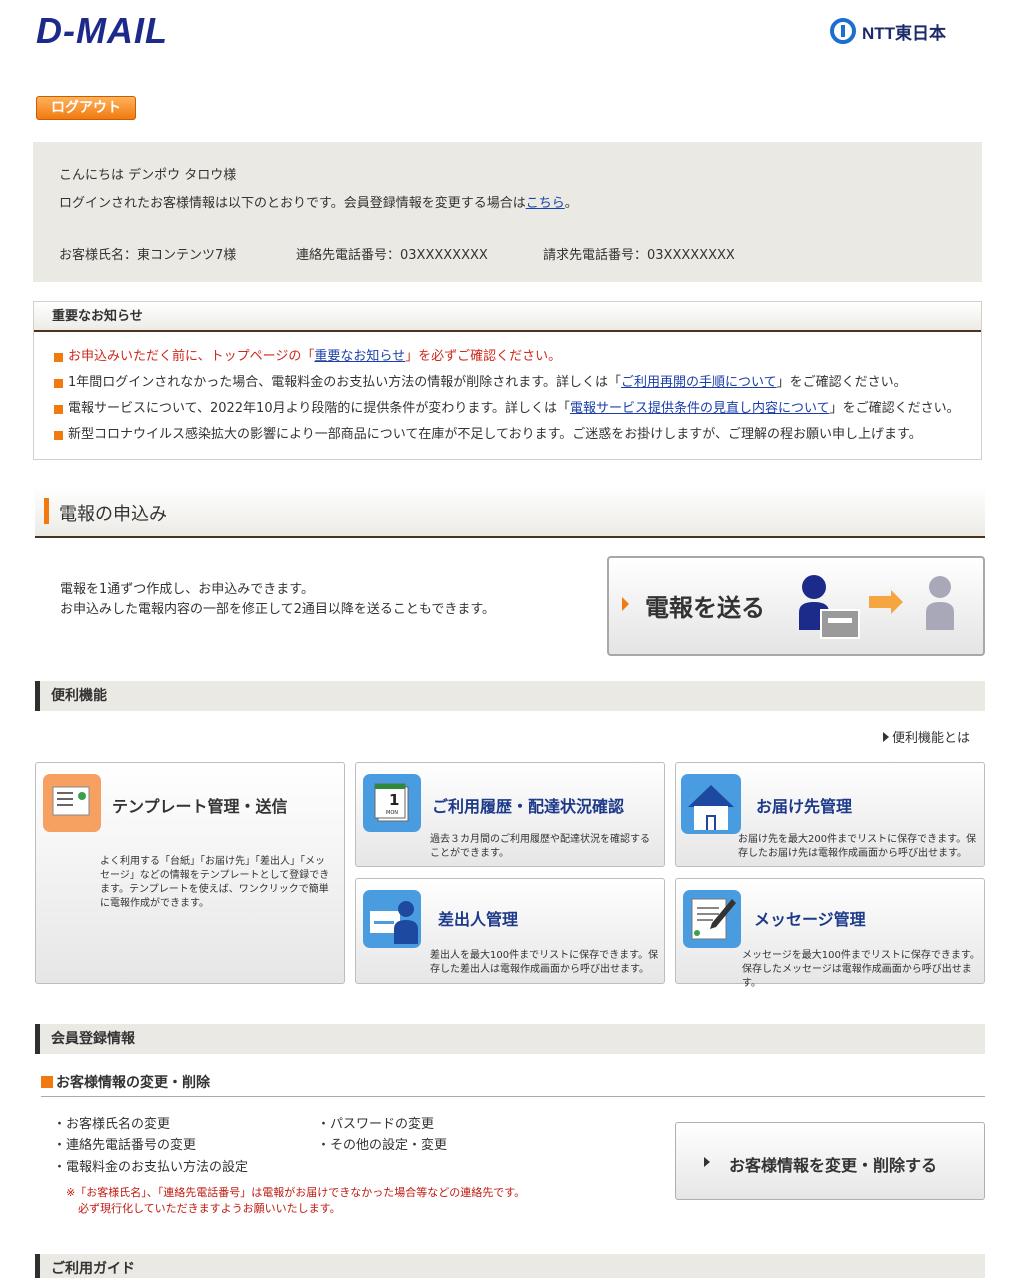  Describe the element at coordinates (510, 1039) in the screenshot. I see `member-band: 会員登録情報` at that location.